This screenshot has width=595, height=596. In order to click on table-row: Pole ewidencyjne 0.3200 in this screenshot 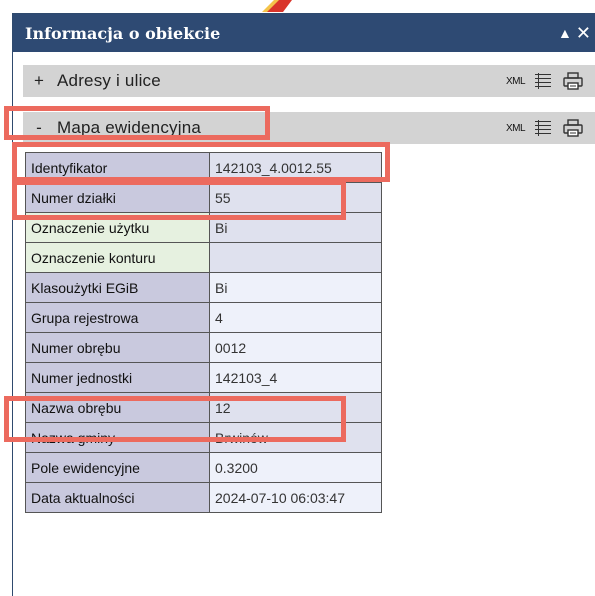, I will do `click(203, 467)`.